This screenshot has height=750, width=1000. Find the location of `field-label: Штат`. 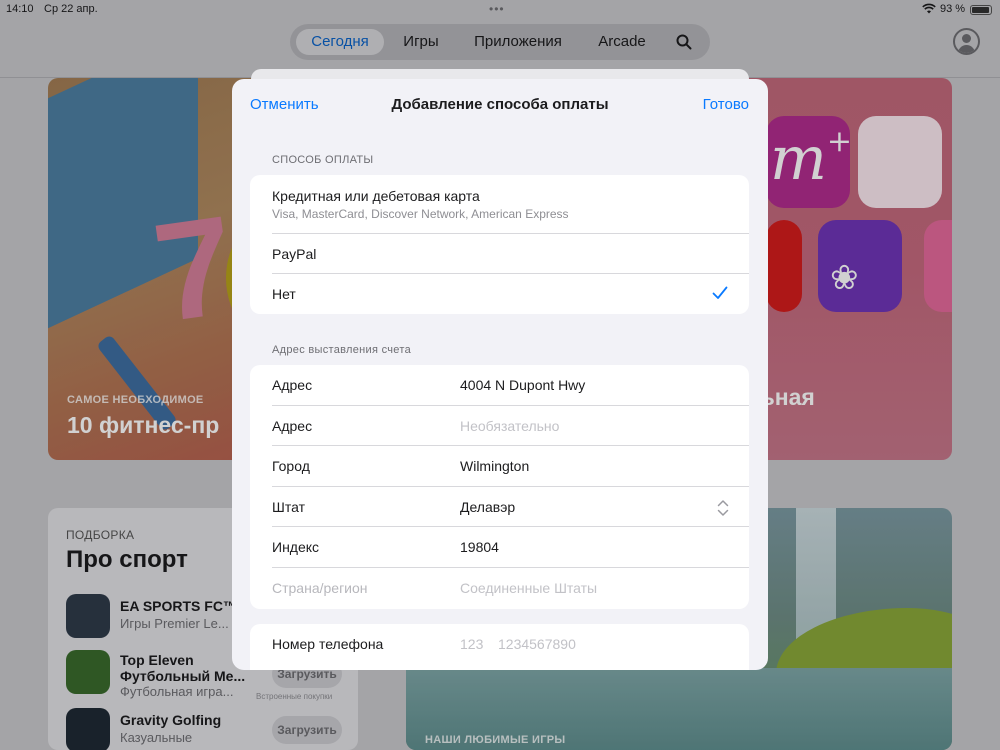

field-label: Штат is located at coordinates (288, 507).